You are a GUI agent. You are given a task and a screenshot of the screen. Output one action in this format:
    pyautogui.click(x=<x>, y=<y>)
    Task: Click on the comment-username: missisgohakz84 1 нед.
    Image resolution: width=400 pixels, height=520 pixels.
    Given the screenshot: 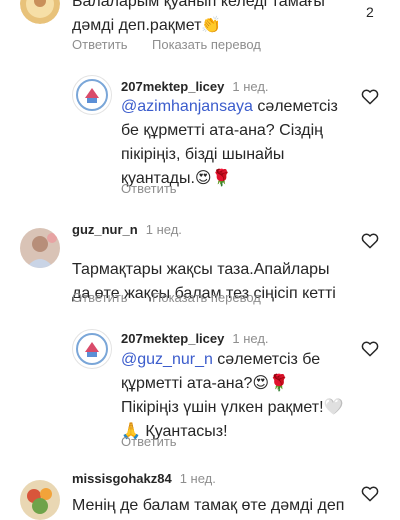 What is the action you would take?
    pyautogui.click(x=144, y=478)
    